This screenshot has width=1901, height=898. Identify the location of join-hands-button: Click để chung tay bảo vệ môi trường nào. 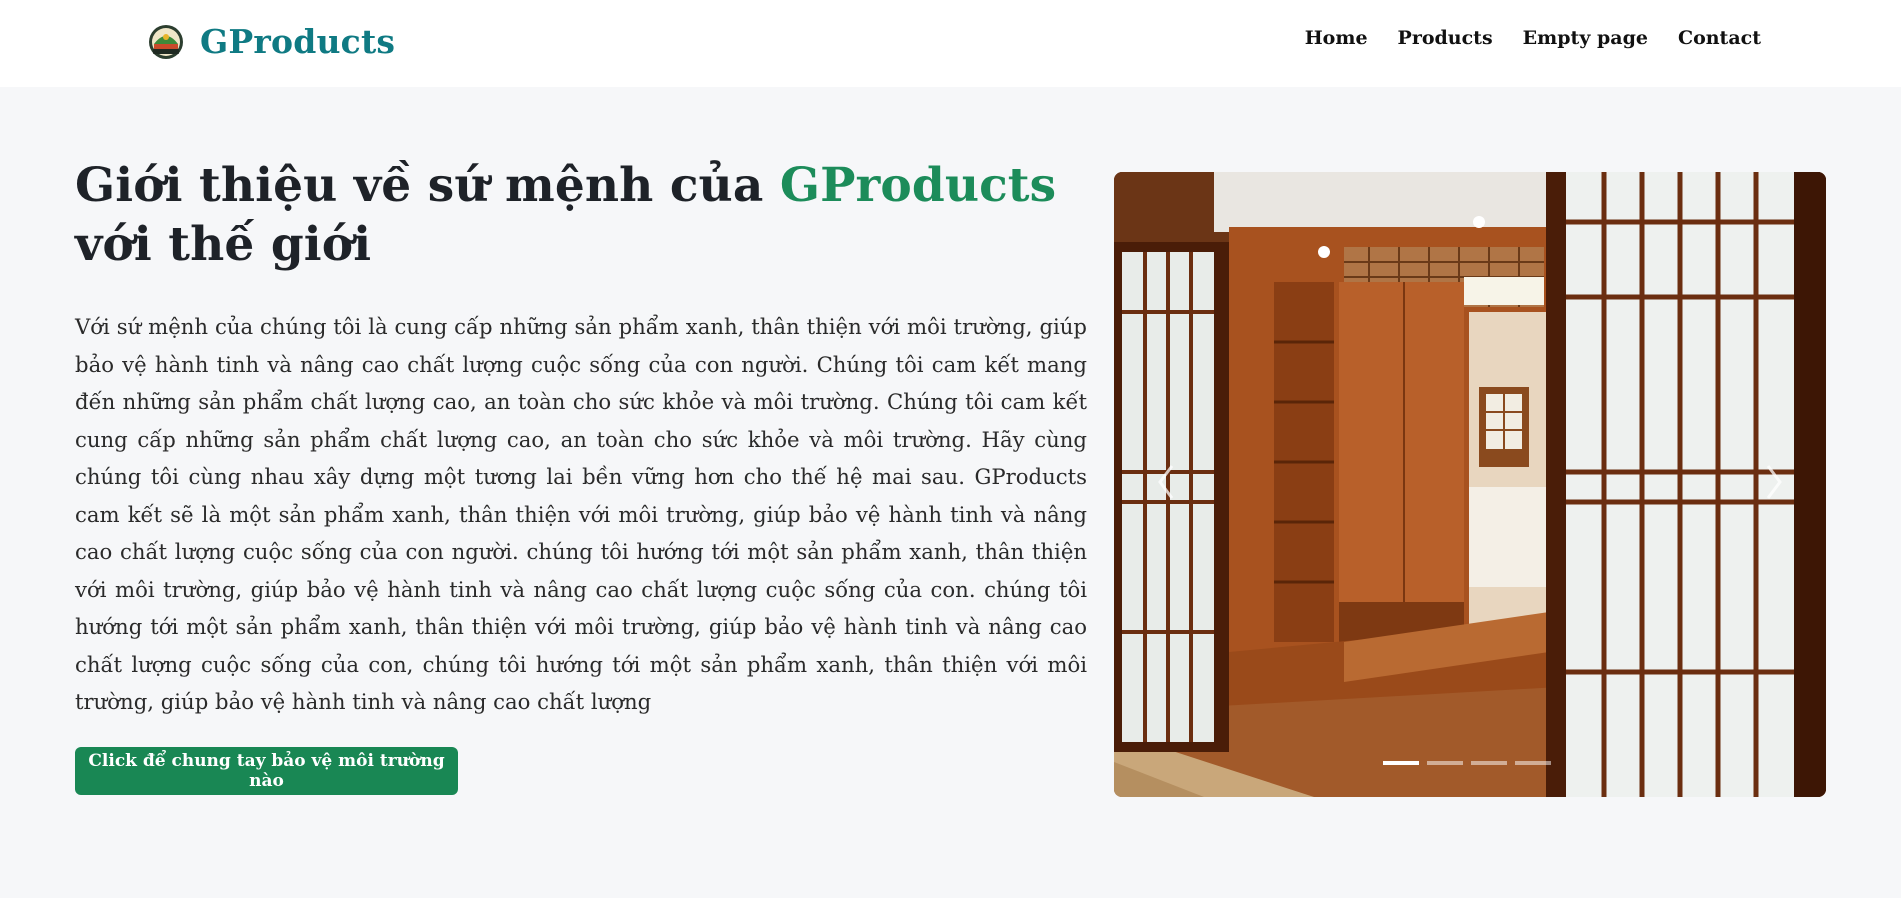
(266, 771).